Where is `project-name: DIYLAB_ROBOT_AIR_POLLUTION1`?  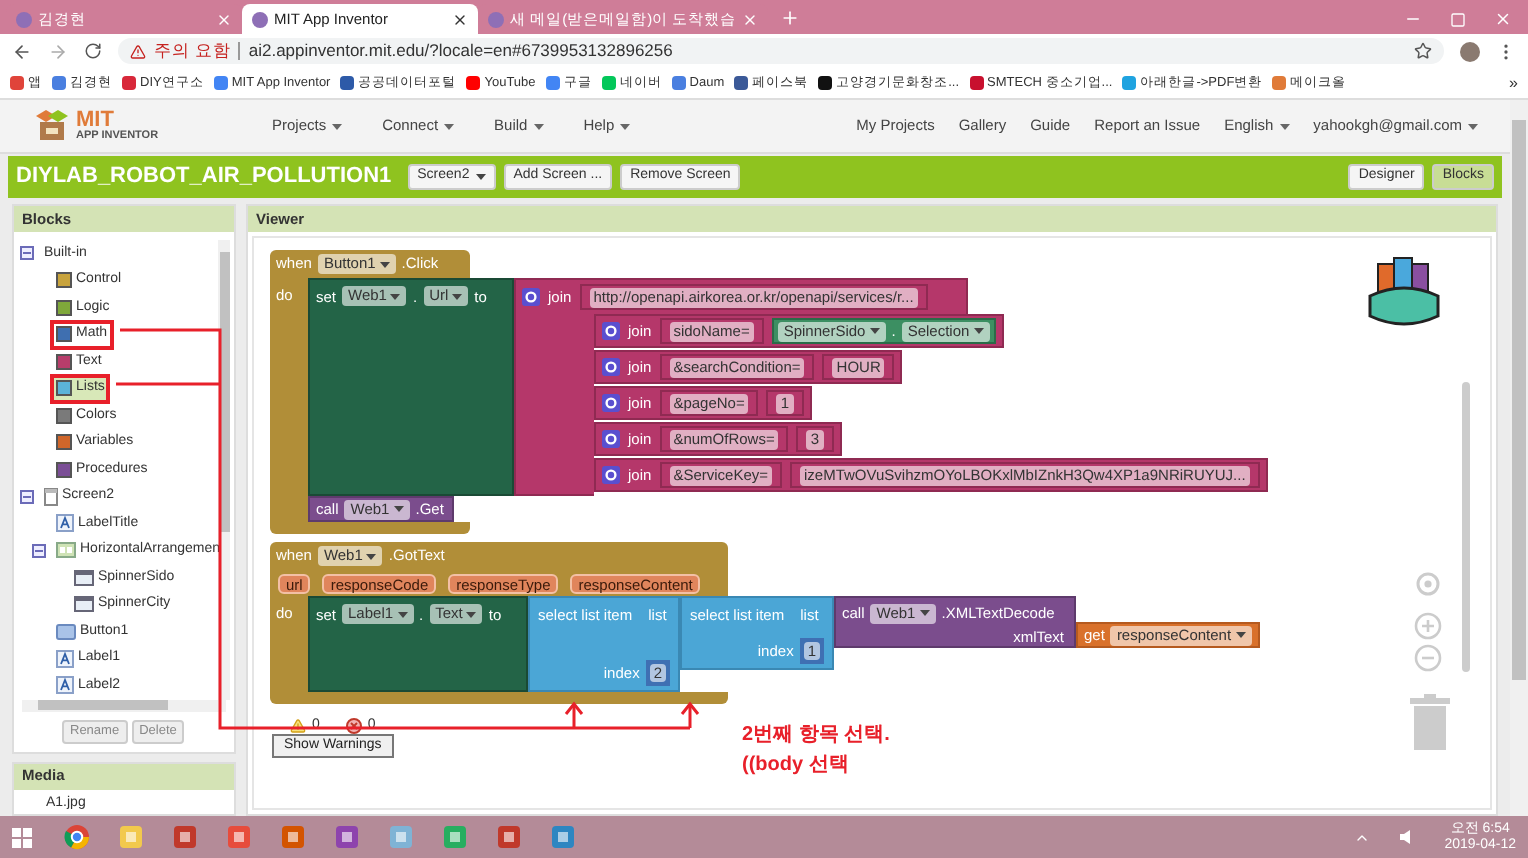 project-name: DIYLAB_ROBOT_AIR_POLLUTION1 is located at coordinates (204, 177).